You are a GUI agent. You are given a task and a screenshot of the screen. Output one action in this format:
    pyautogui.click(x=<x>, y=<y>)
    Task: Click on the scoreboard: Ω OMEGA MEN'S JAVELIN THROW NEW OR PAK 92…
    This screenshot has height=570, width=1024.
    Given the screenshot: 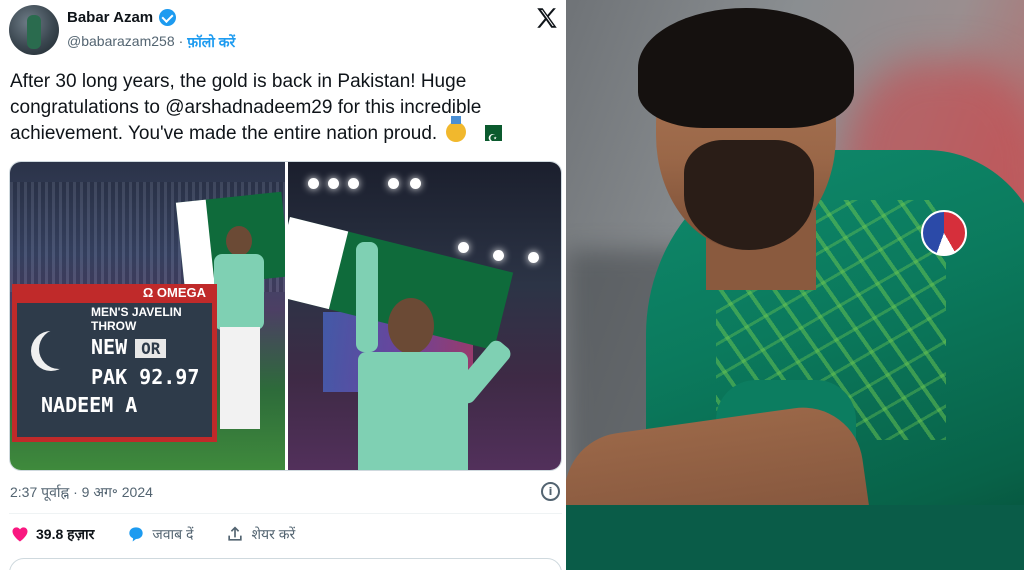 What is the action you would take?
    pyautogui.click(x=114, y=363)
    